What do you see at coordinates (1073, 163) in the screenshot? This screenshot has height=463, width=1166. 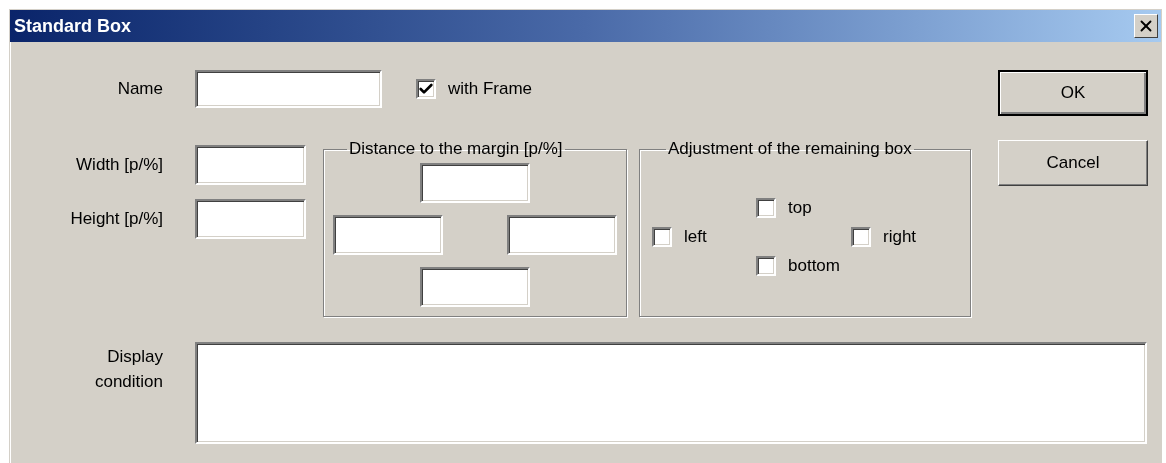 I see `dialog-button: Cancel` at bounding box center [1073, 163].